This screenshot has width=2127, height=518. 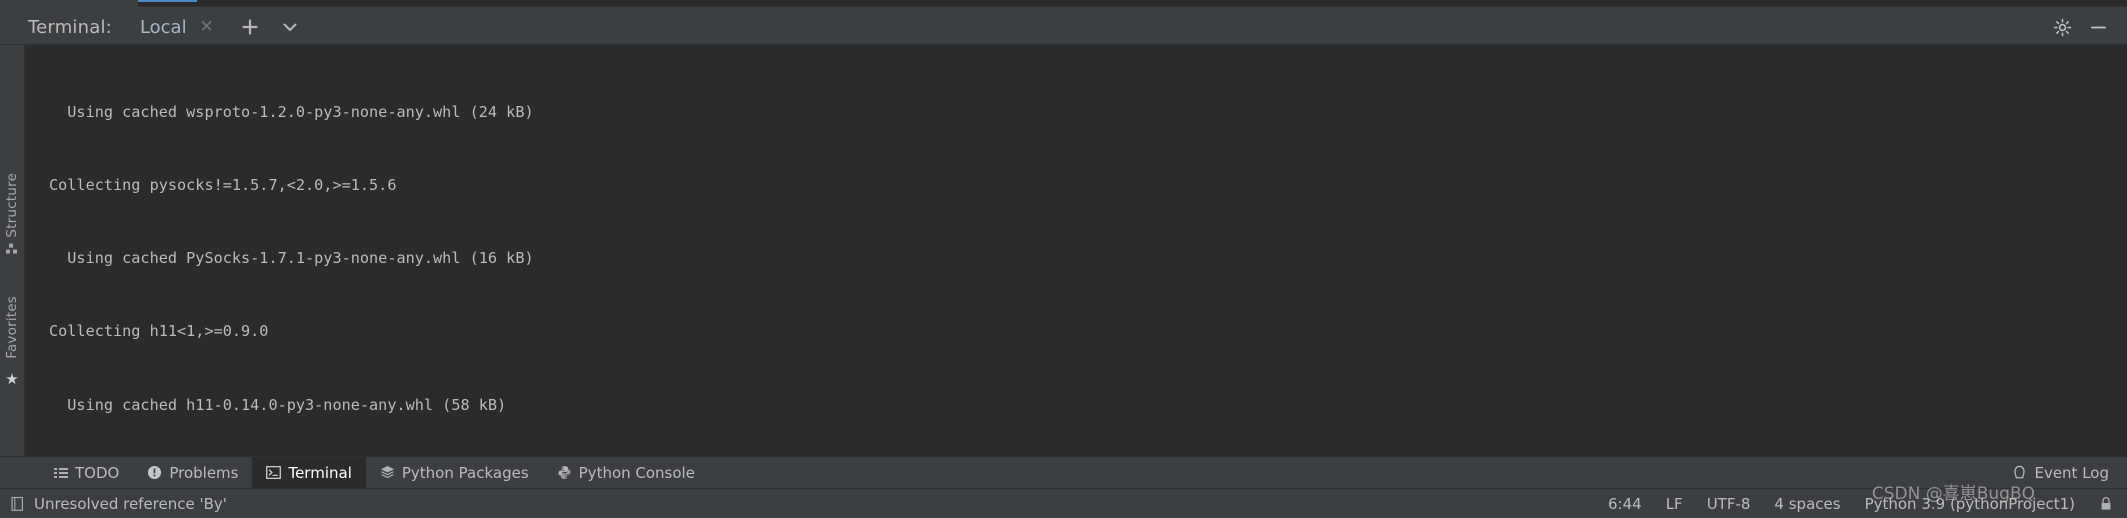 I want to click on tab-python-console: Python Console, so click(x=626, y=472).